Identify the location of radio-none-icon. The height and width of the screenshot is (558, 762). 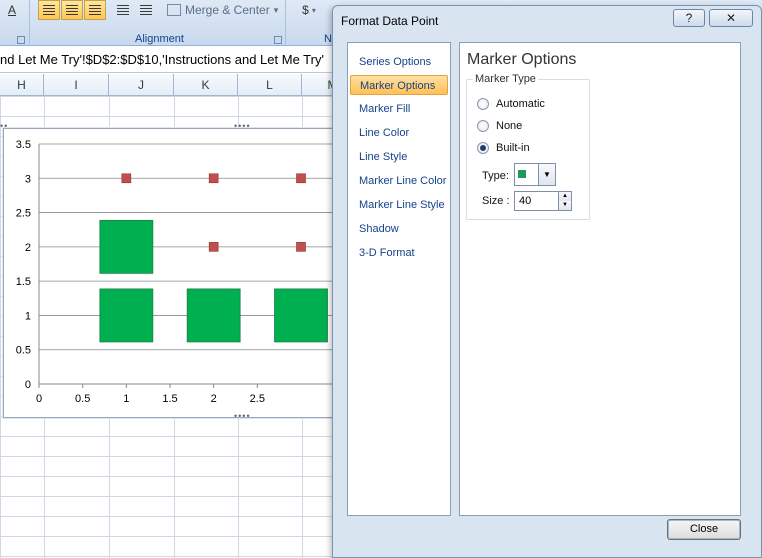
(483, 126).